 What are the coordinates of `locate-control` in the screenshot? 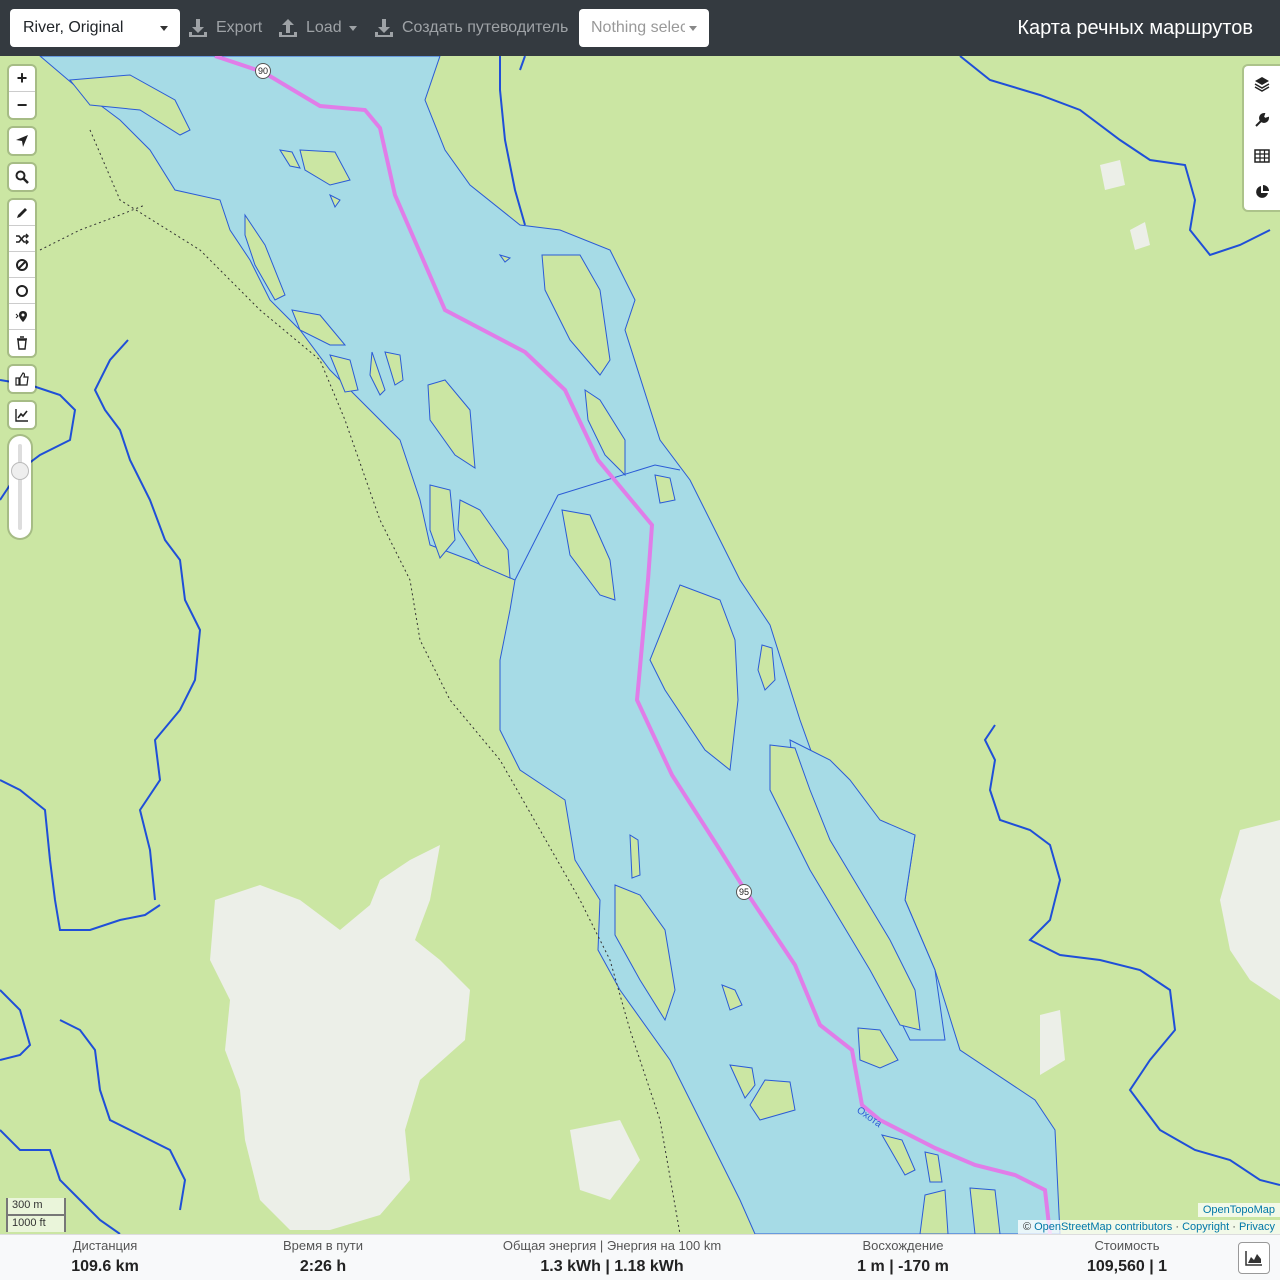 It's located at (22, 141).